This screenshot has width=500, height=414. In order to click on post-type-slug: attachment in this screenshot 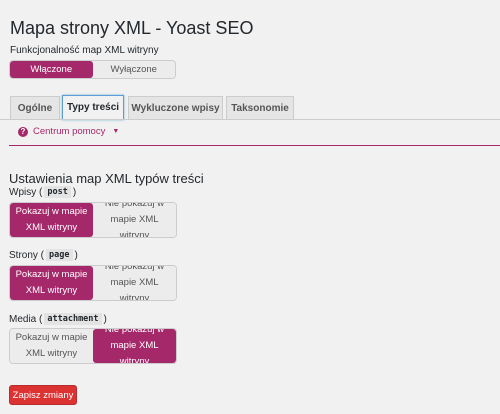, I will do `click(73, 319)`.